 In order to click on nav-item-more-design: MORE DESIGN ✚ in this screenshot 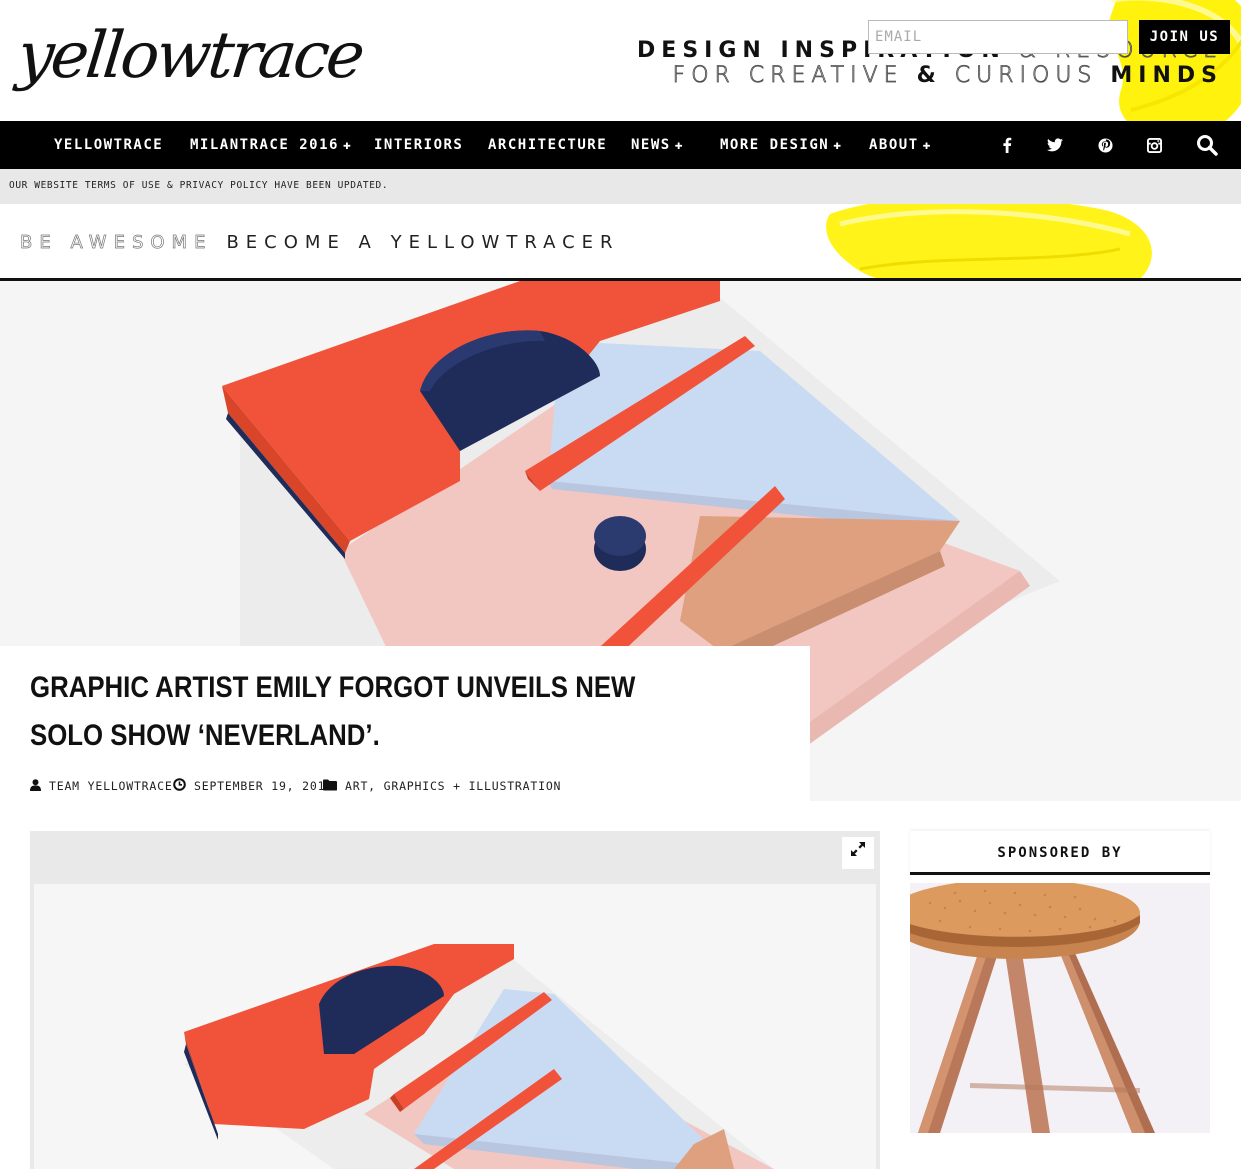, I will do `click(781, 145)`.